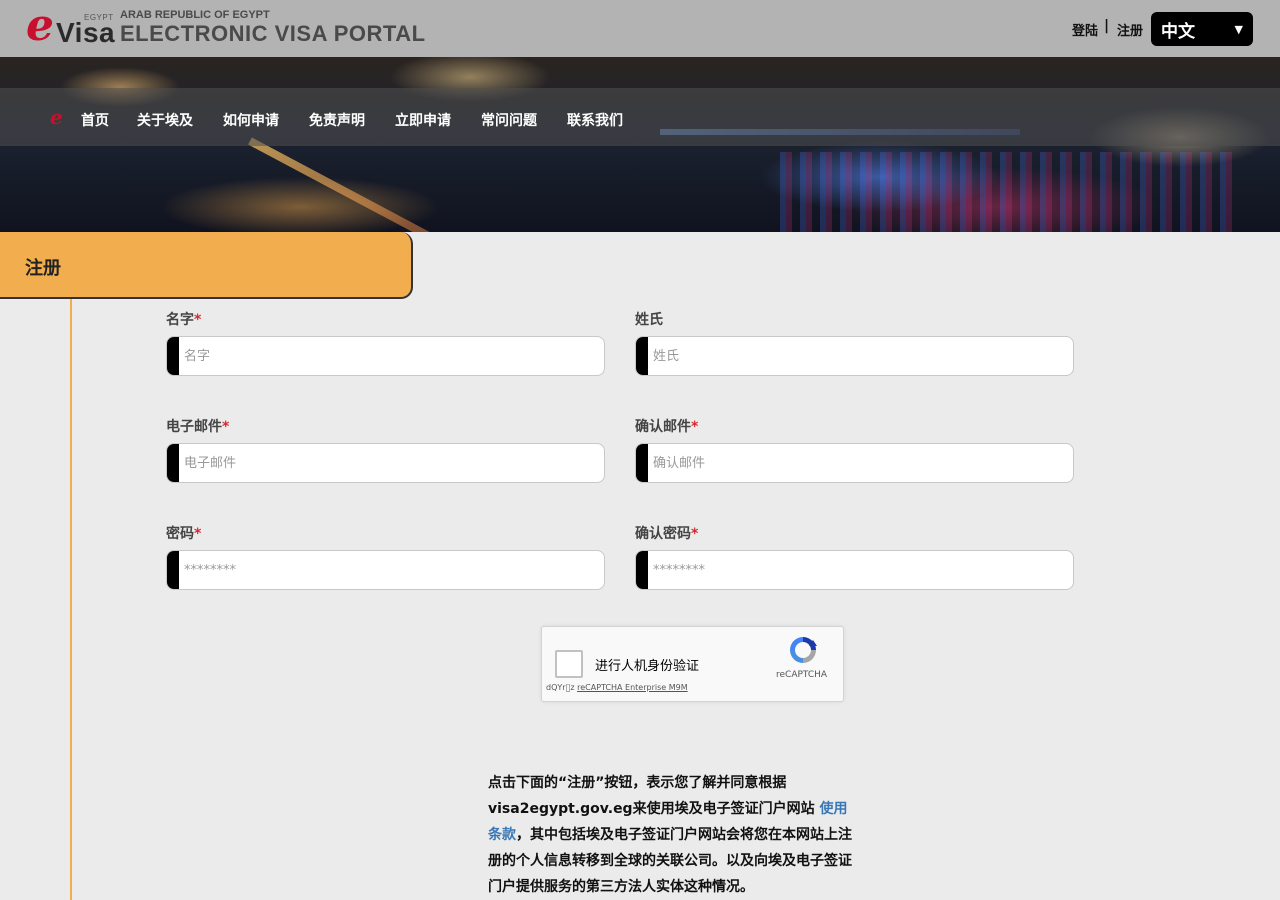  What do you see at coordinates (337, 120) in the screenshot?
I see `nav-item-disclaimer: 免责声明` at bounding box center [337, 120].